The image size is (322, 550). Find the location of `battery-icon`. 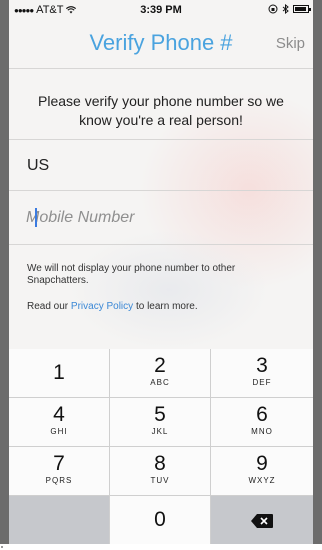

battery-icon is located at coordinates (302, 9).